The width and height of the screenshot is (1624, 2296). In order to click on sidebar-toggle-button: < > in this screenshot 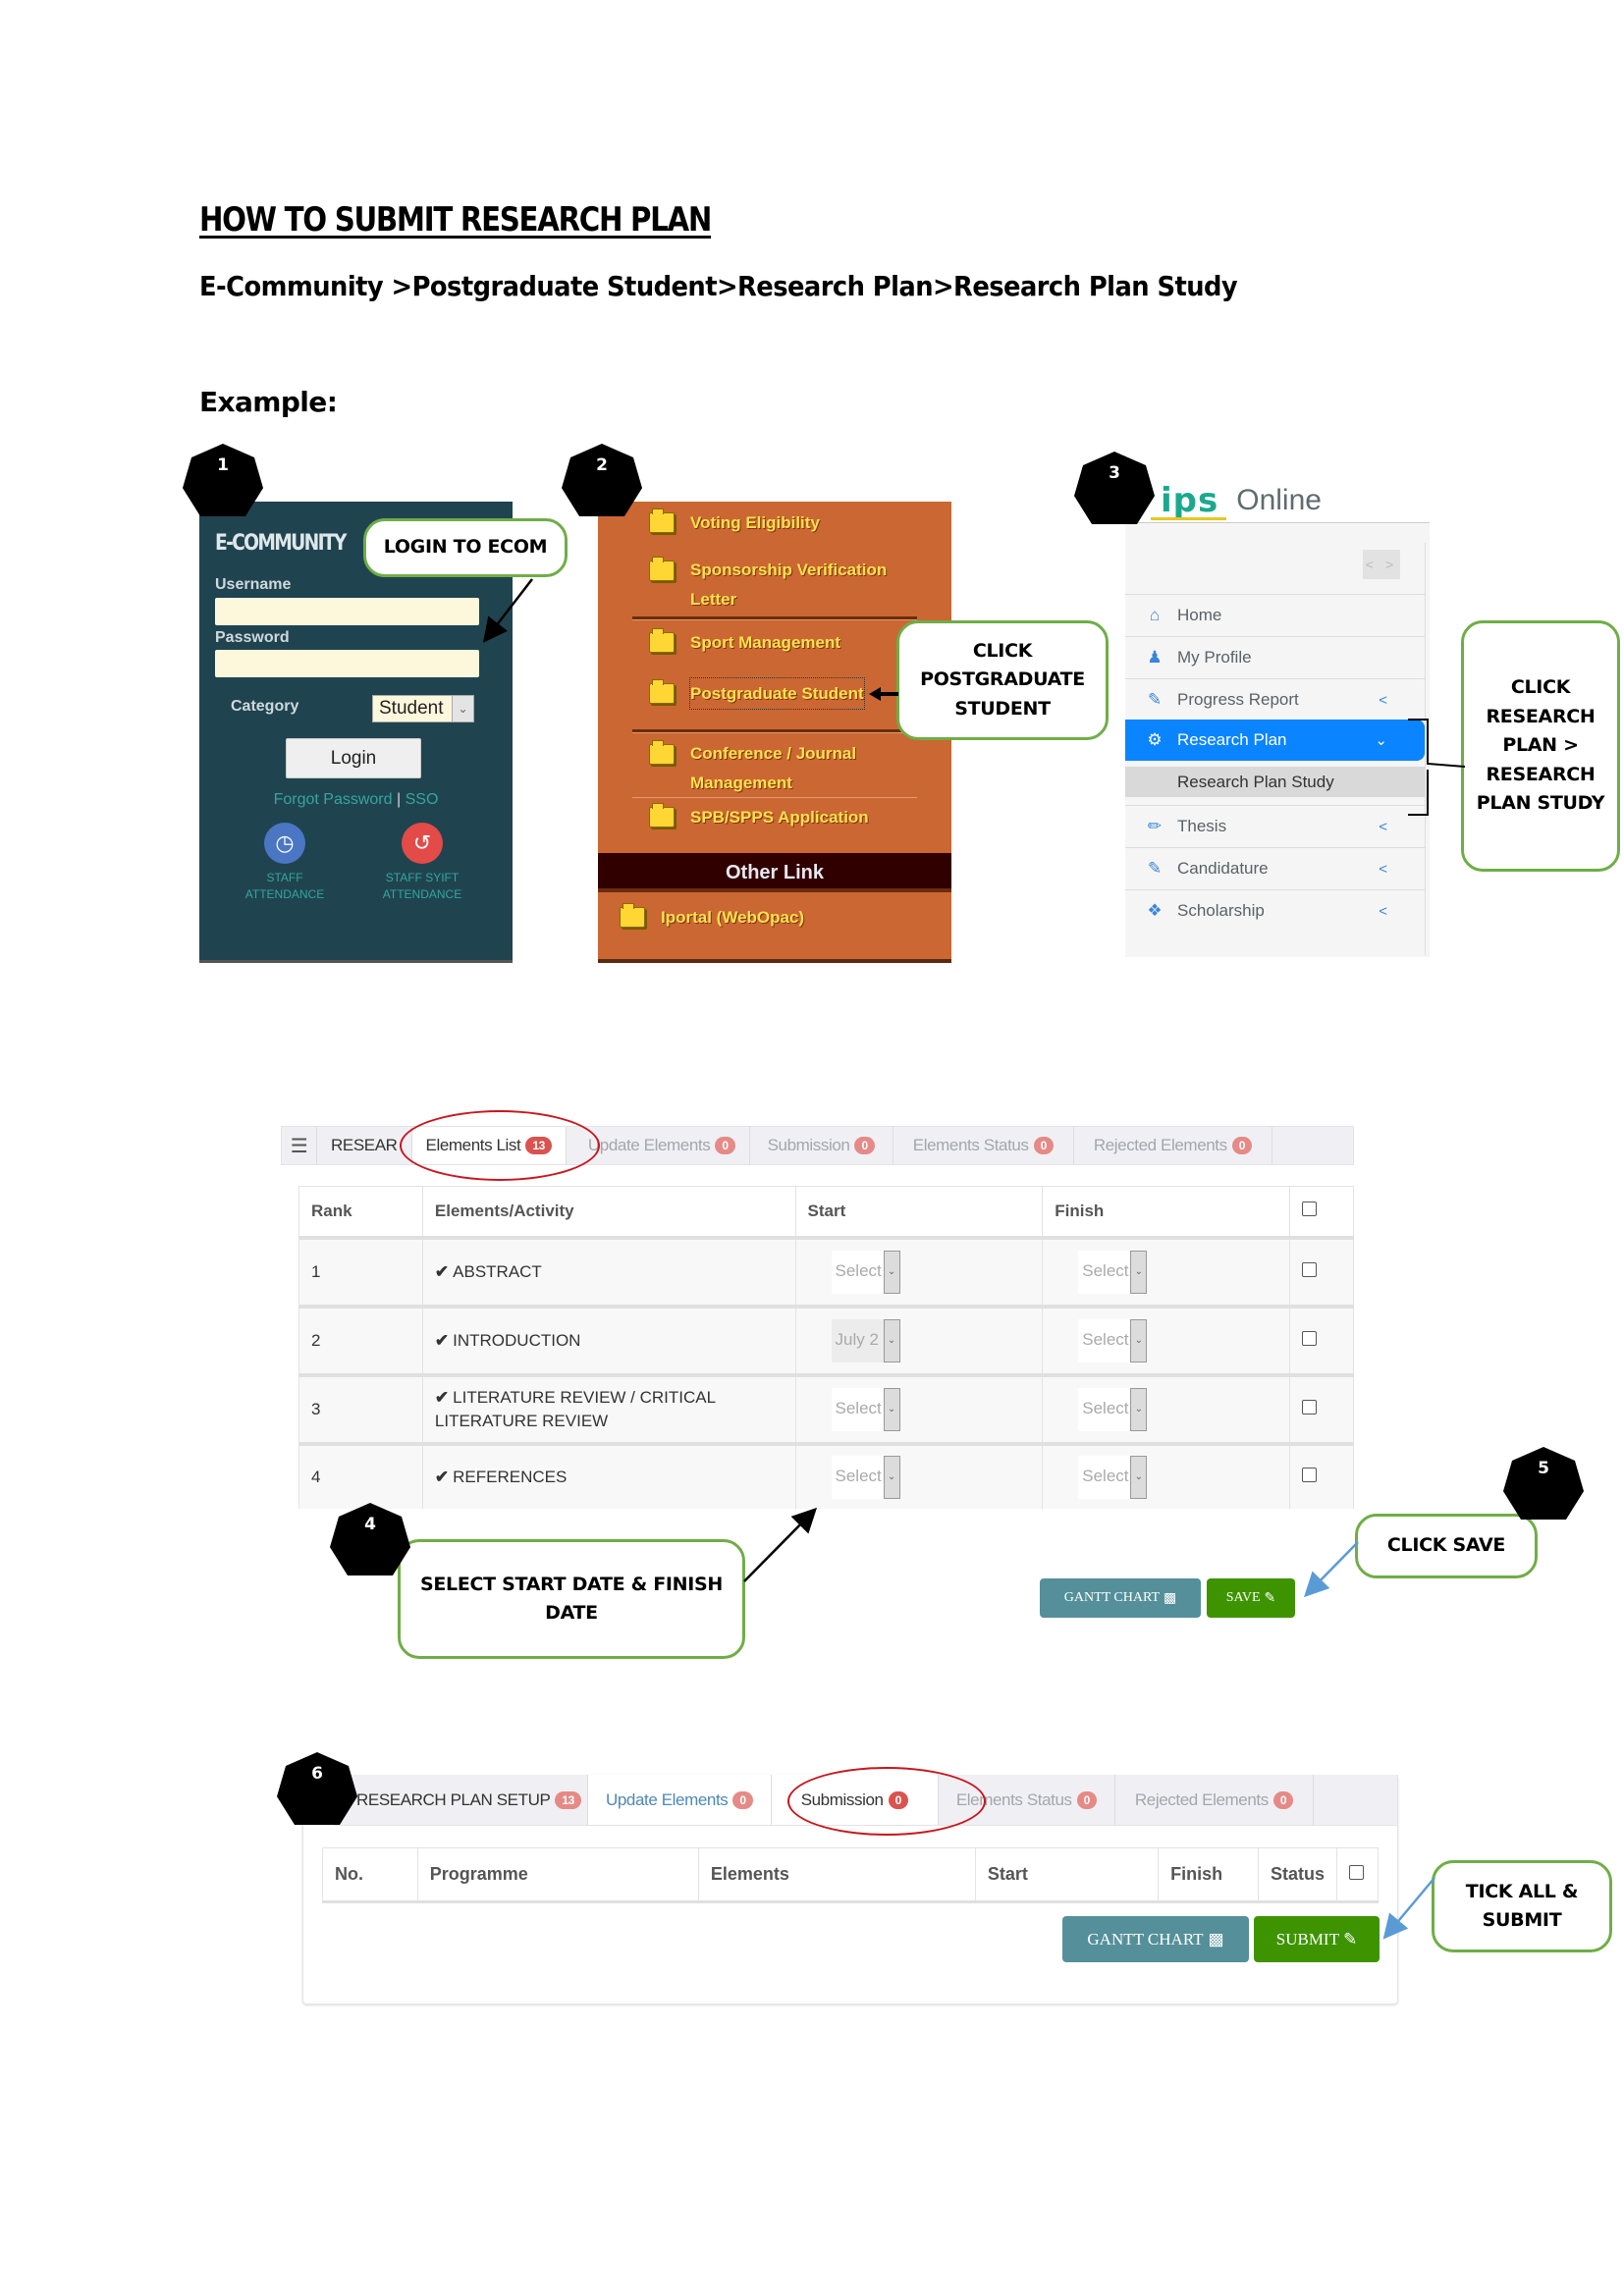, I will do `click(1381, 564)`.